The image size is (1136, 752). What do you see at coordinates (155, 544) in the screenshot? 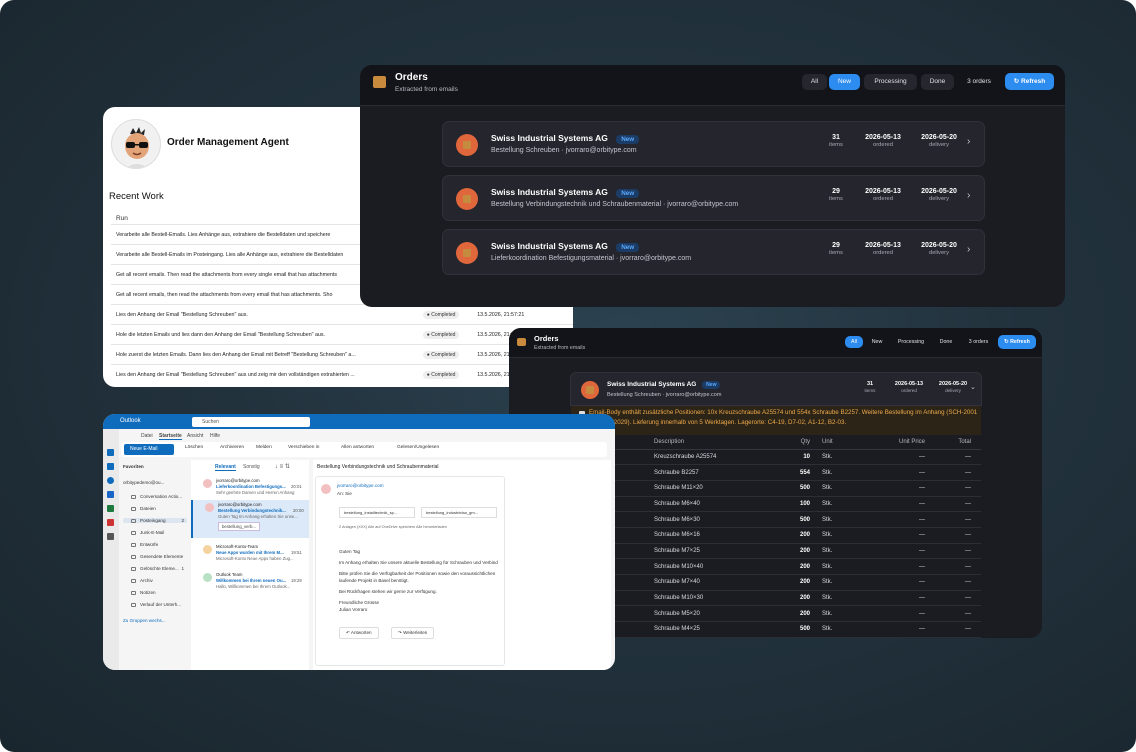
I see `folder-item: Entwürfe` at bounding box center [155, 544].